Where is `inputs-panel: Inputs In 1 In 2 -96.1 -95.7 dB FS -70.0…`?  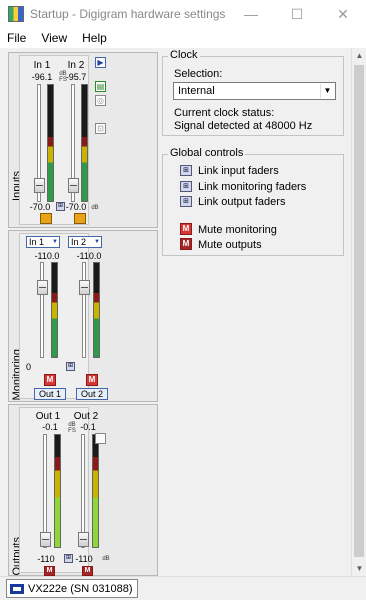 inputs-panel: Inputs In 1 In 2 -96.1 -95.7 dB FS -70.0… is located at coordinates (83, 140).